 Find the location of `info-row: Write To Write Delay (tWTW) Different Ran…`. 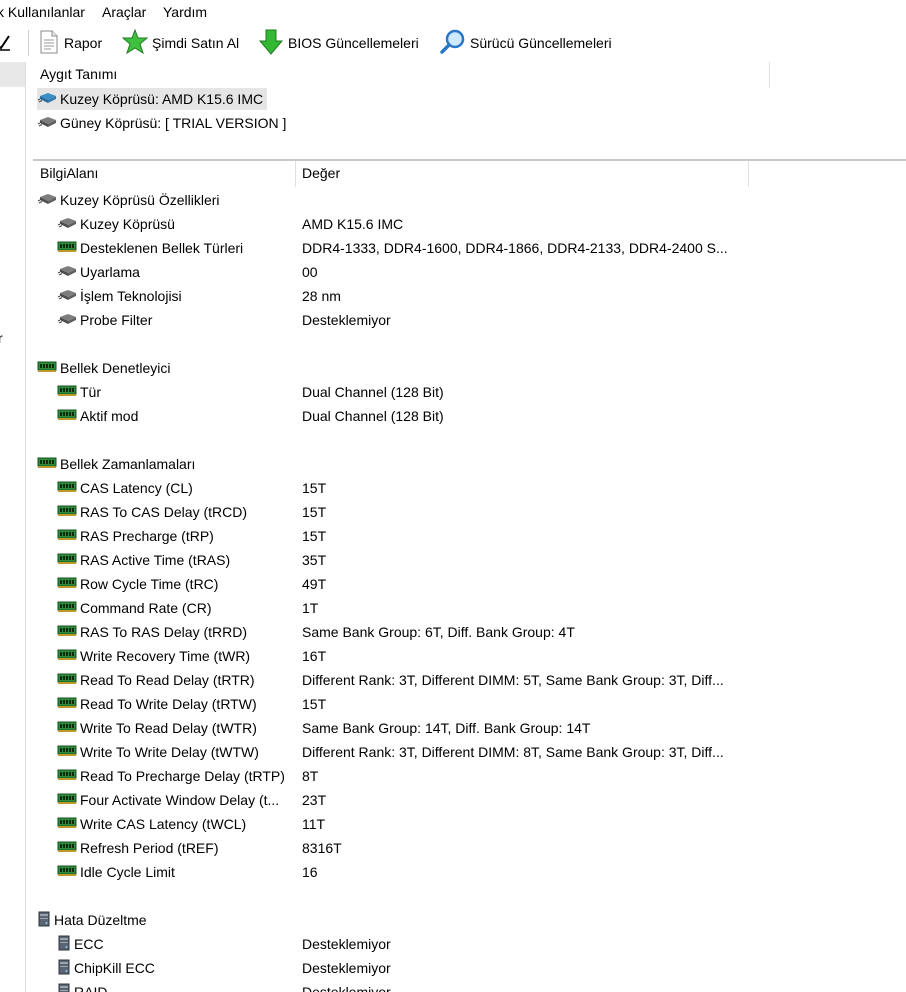

info-row: Write To Write Delay (tWTW) Different Ran… is located at coordinates (469, 752).